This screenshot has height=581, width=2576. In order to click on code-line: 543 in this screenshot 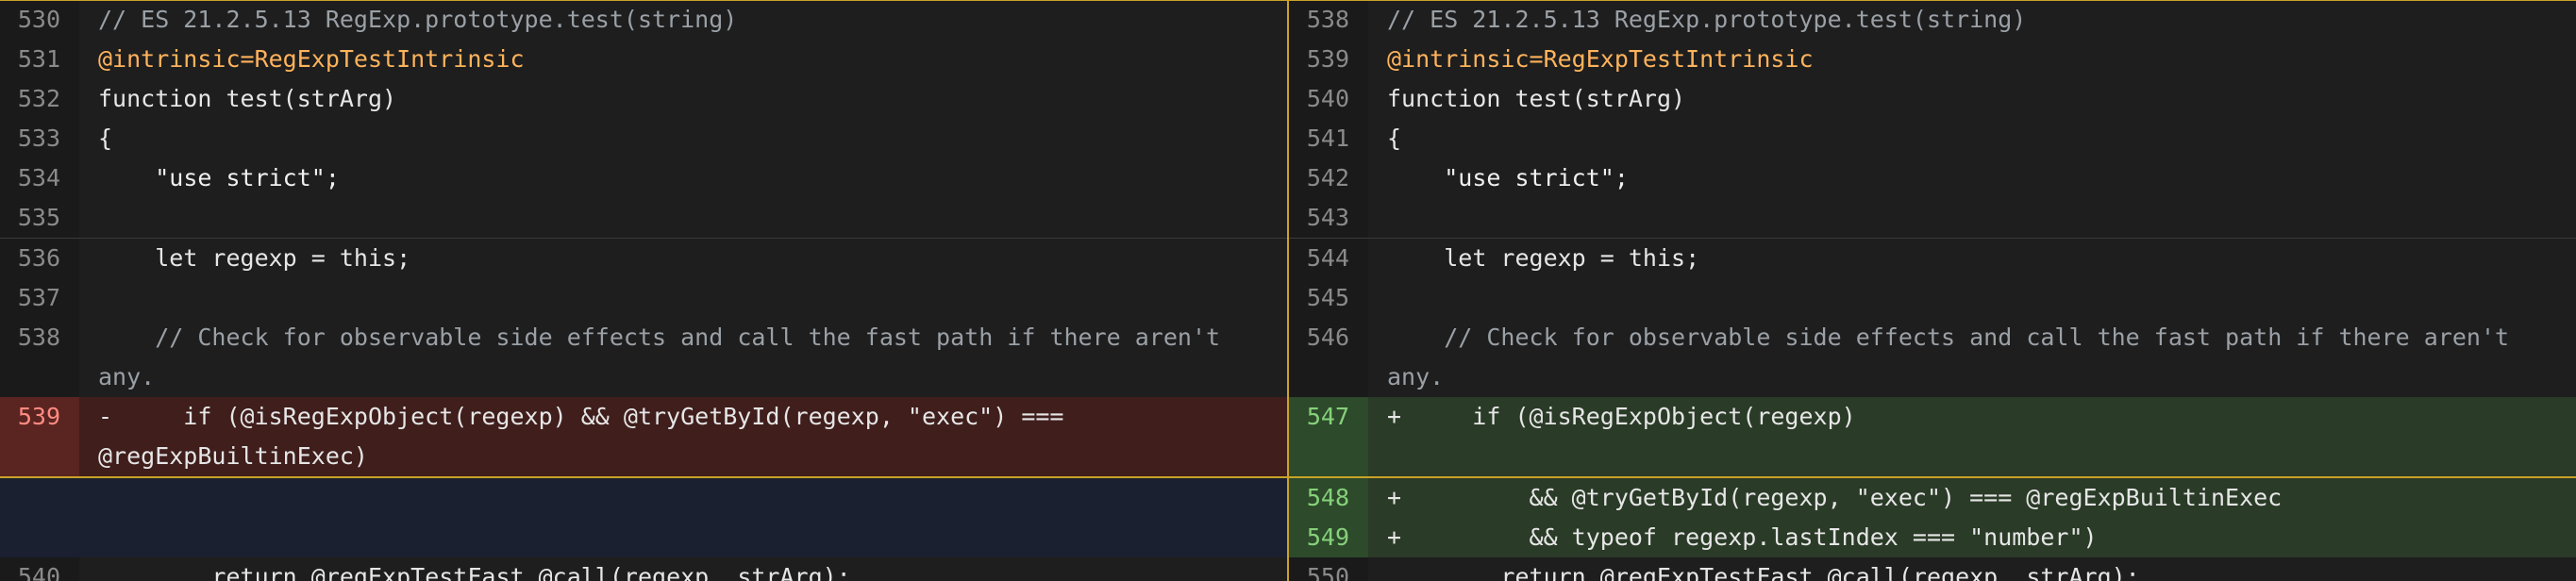, I will do `click(1932, 218)`.